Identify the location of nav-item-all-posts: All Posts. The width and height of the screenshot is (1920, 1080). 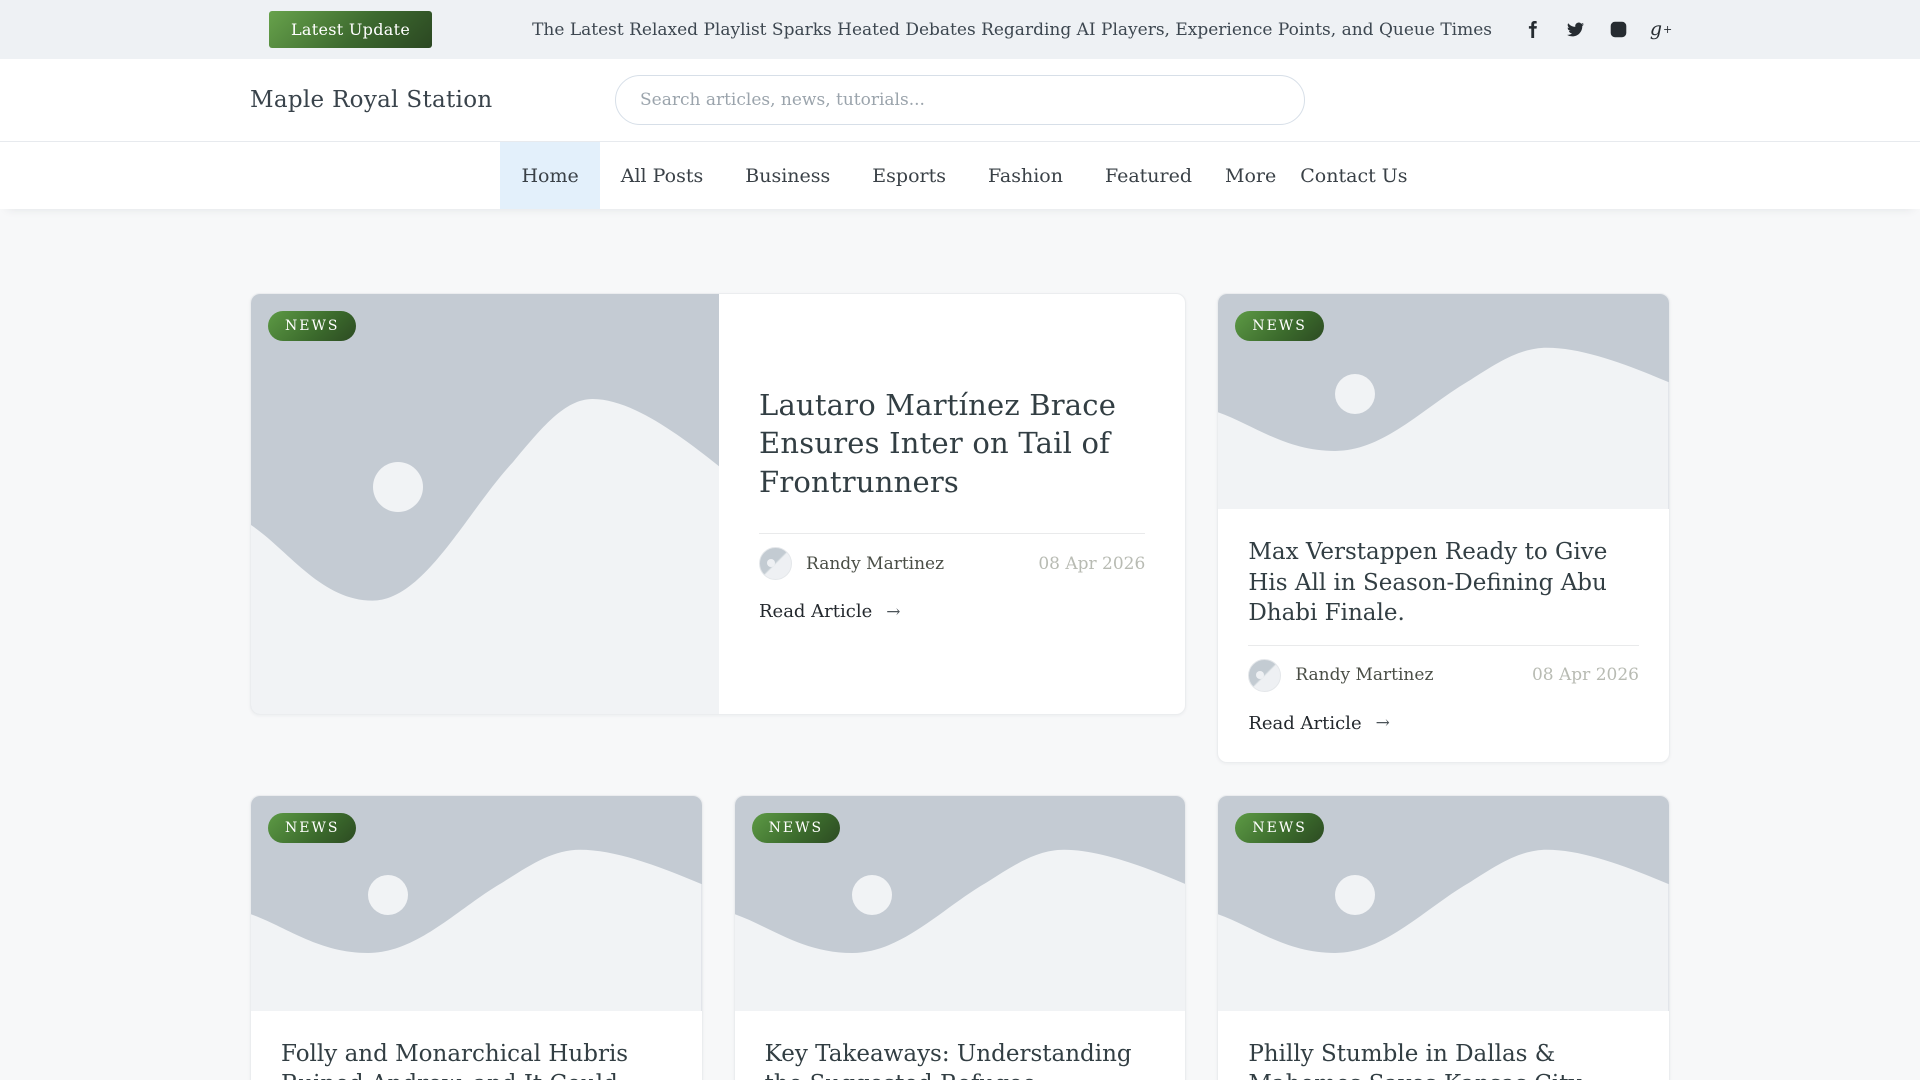
(662, 175).